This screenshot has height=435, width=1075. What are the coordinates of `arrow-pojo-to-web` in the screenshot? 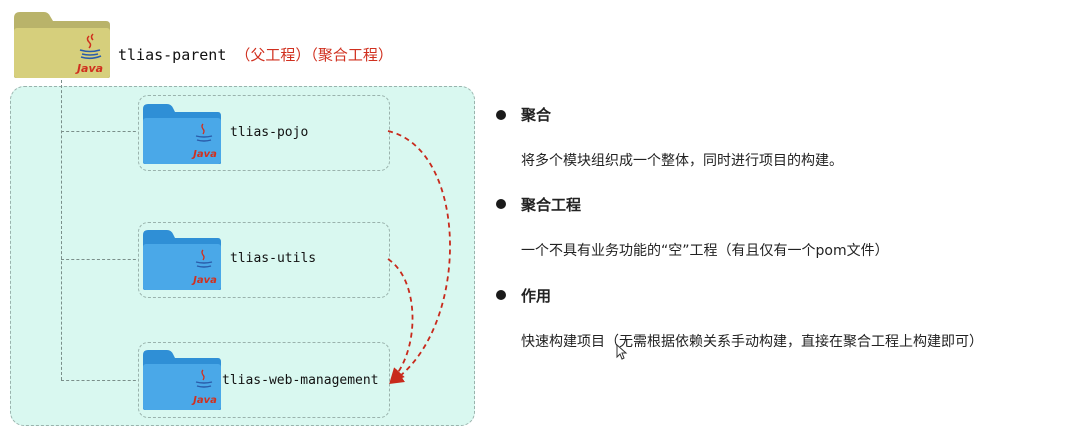 It's located at (419, 257).